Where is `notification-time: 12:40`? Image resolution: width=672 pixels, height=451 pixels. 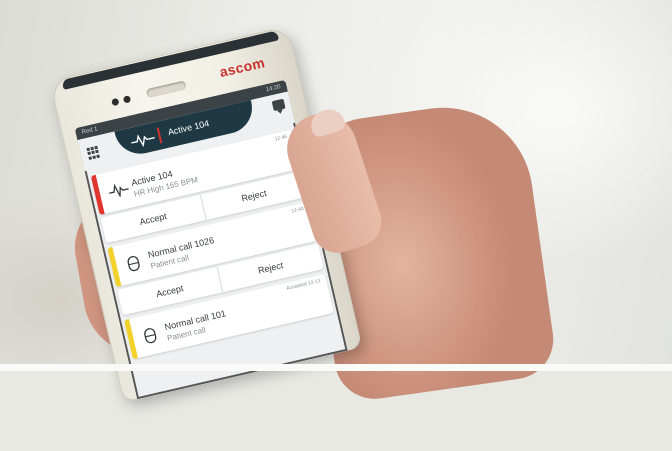
notification-time: 12:40 is located at coordinates (297, 210).